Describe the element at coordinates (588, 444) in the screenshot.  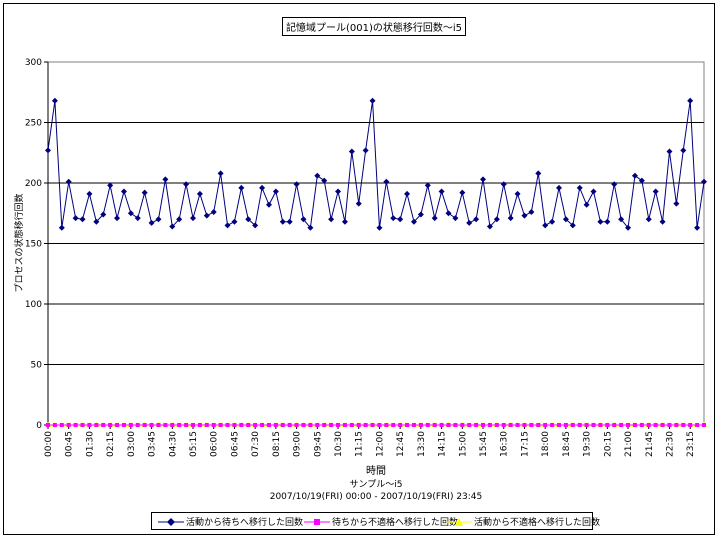
I see `x-tick-label: 19:30` at that location.